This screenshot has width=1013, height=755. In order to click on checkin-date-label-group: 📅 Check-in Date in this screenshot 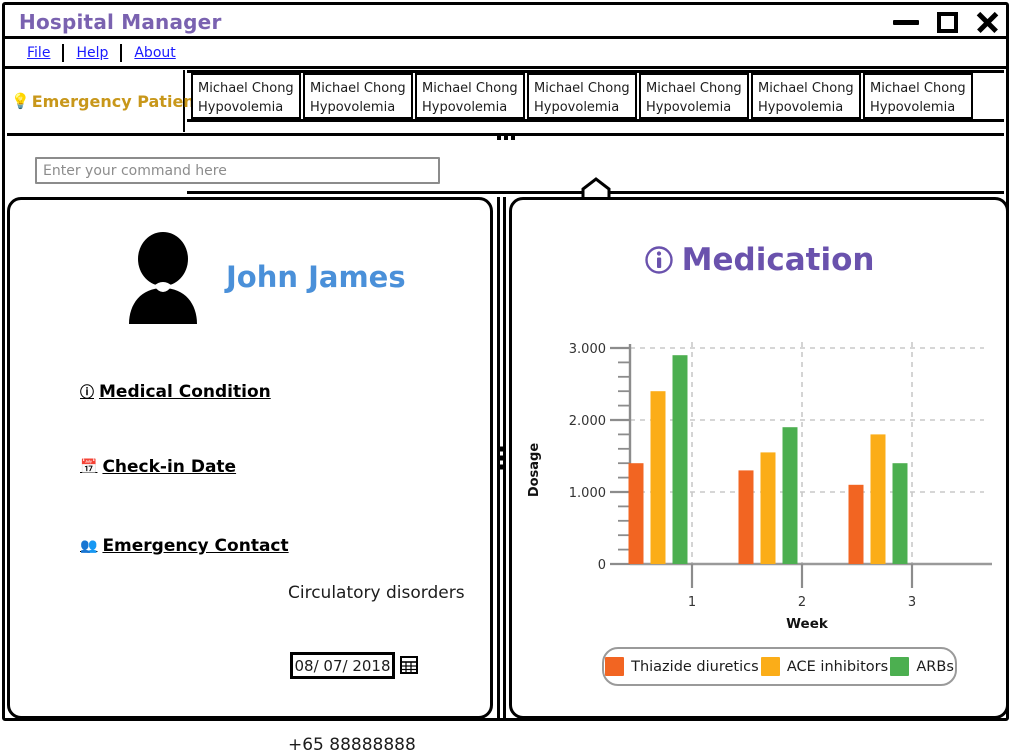, I will do `click(158, 467)`.